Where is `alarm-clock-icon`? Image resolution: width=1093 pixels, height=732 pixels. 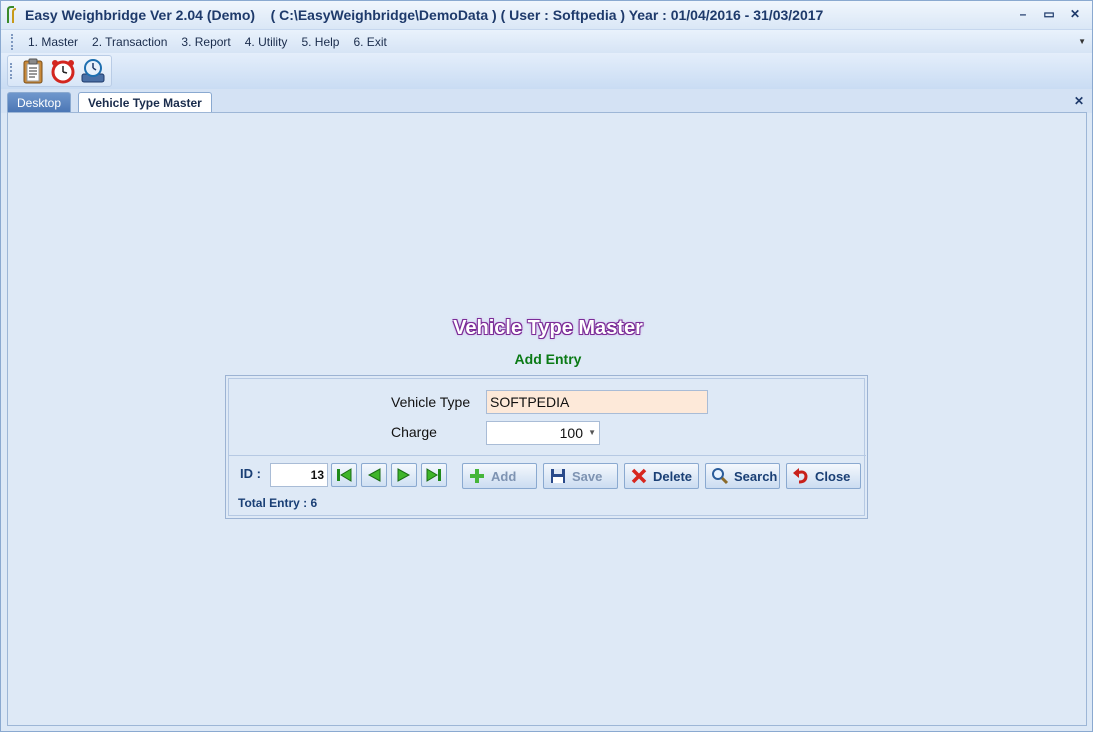 alarm-clock-icon is located at coordinates (63, 71).